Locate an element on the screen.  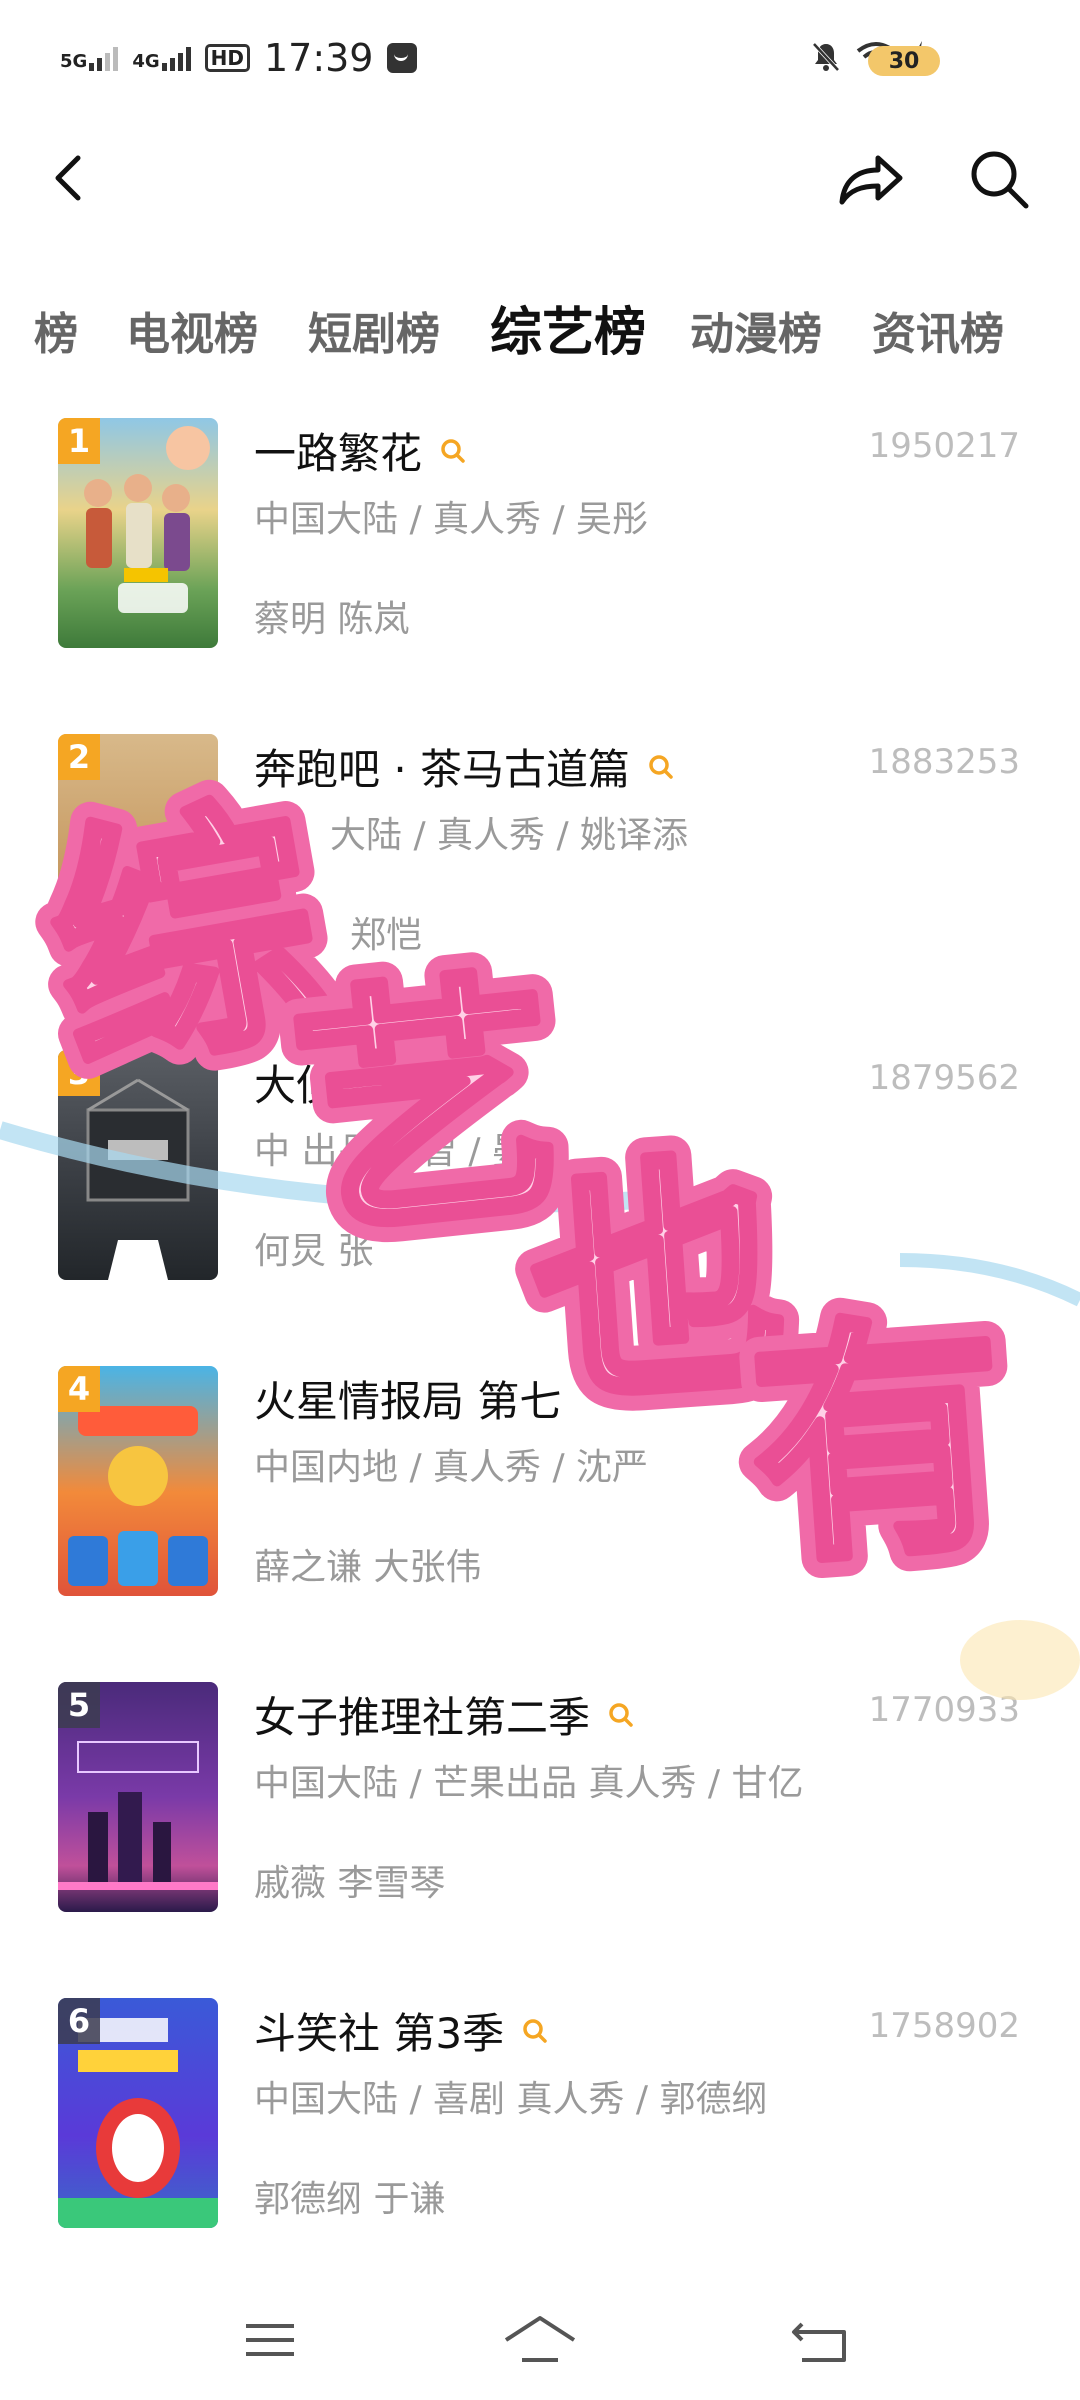
category-tabs: 榜 电视榜 短剧榜 综艺榜 动漫榜 资讯榜 is located at coordinates (540, 330).